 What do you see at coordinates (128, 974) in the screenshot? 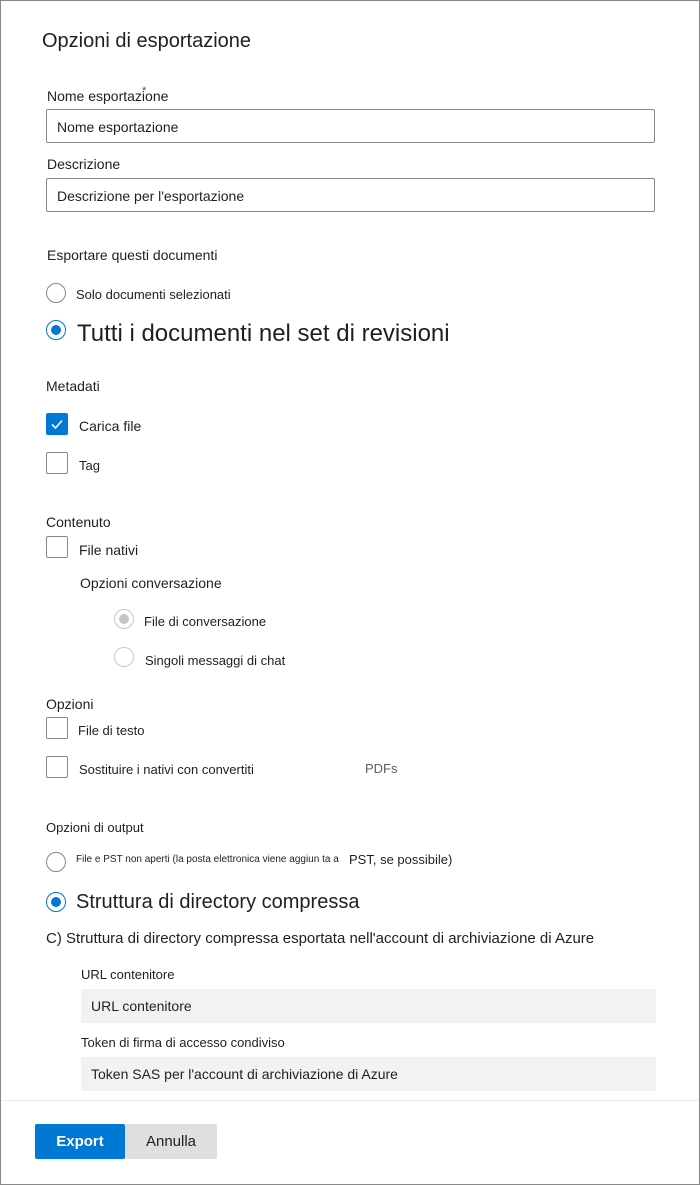
I see `container-url-label: URL contenitore` at bounding box center [128, 974].